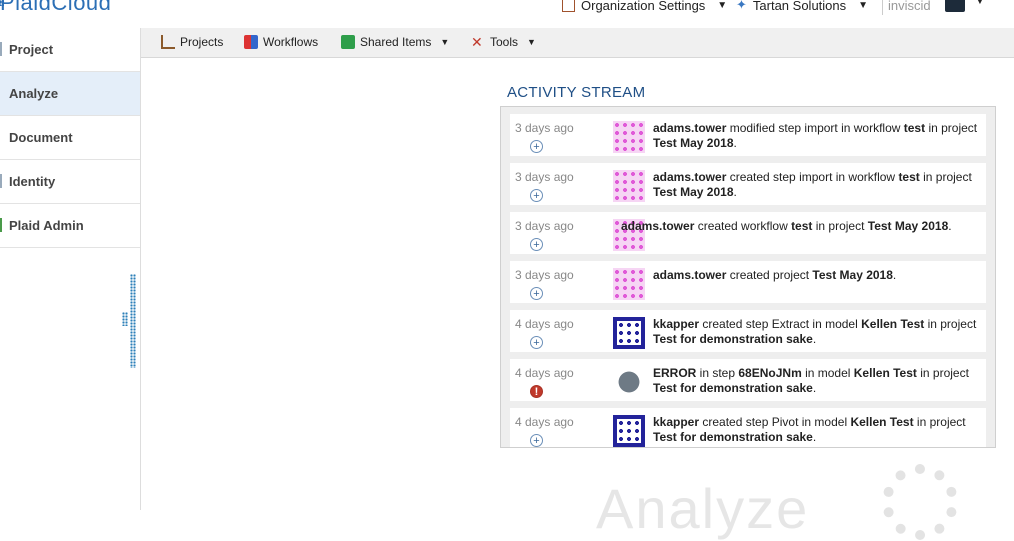 The width and height of the screenshot is (1014, 541). Describe the element at coordinates (568, 6) in the screenshot. I see `building-icon` at that location.